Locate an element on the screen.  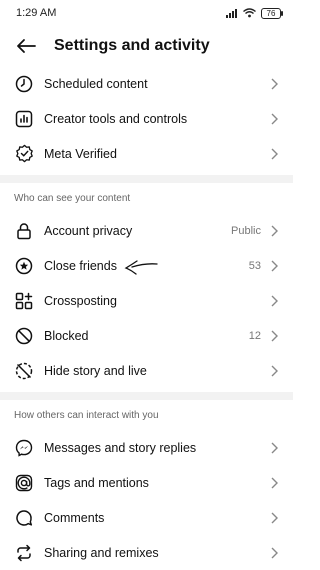
row-label: Blocked is located at coordinates (66, 335).